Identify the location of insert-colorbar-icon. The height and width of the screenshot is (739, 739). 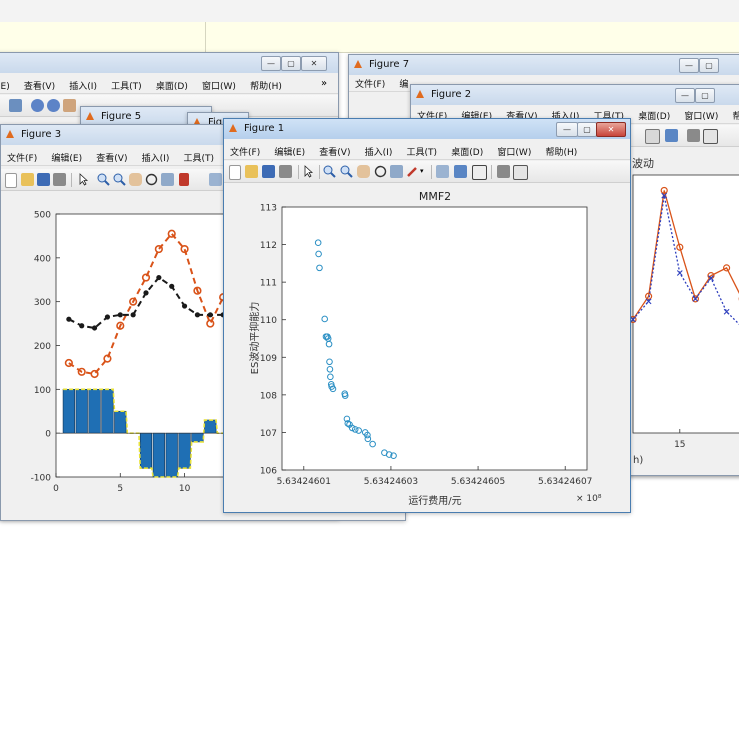
(460, 171).